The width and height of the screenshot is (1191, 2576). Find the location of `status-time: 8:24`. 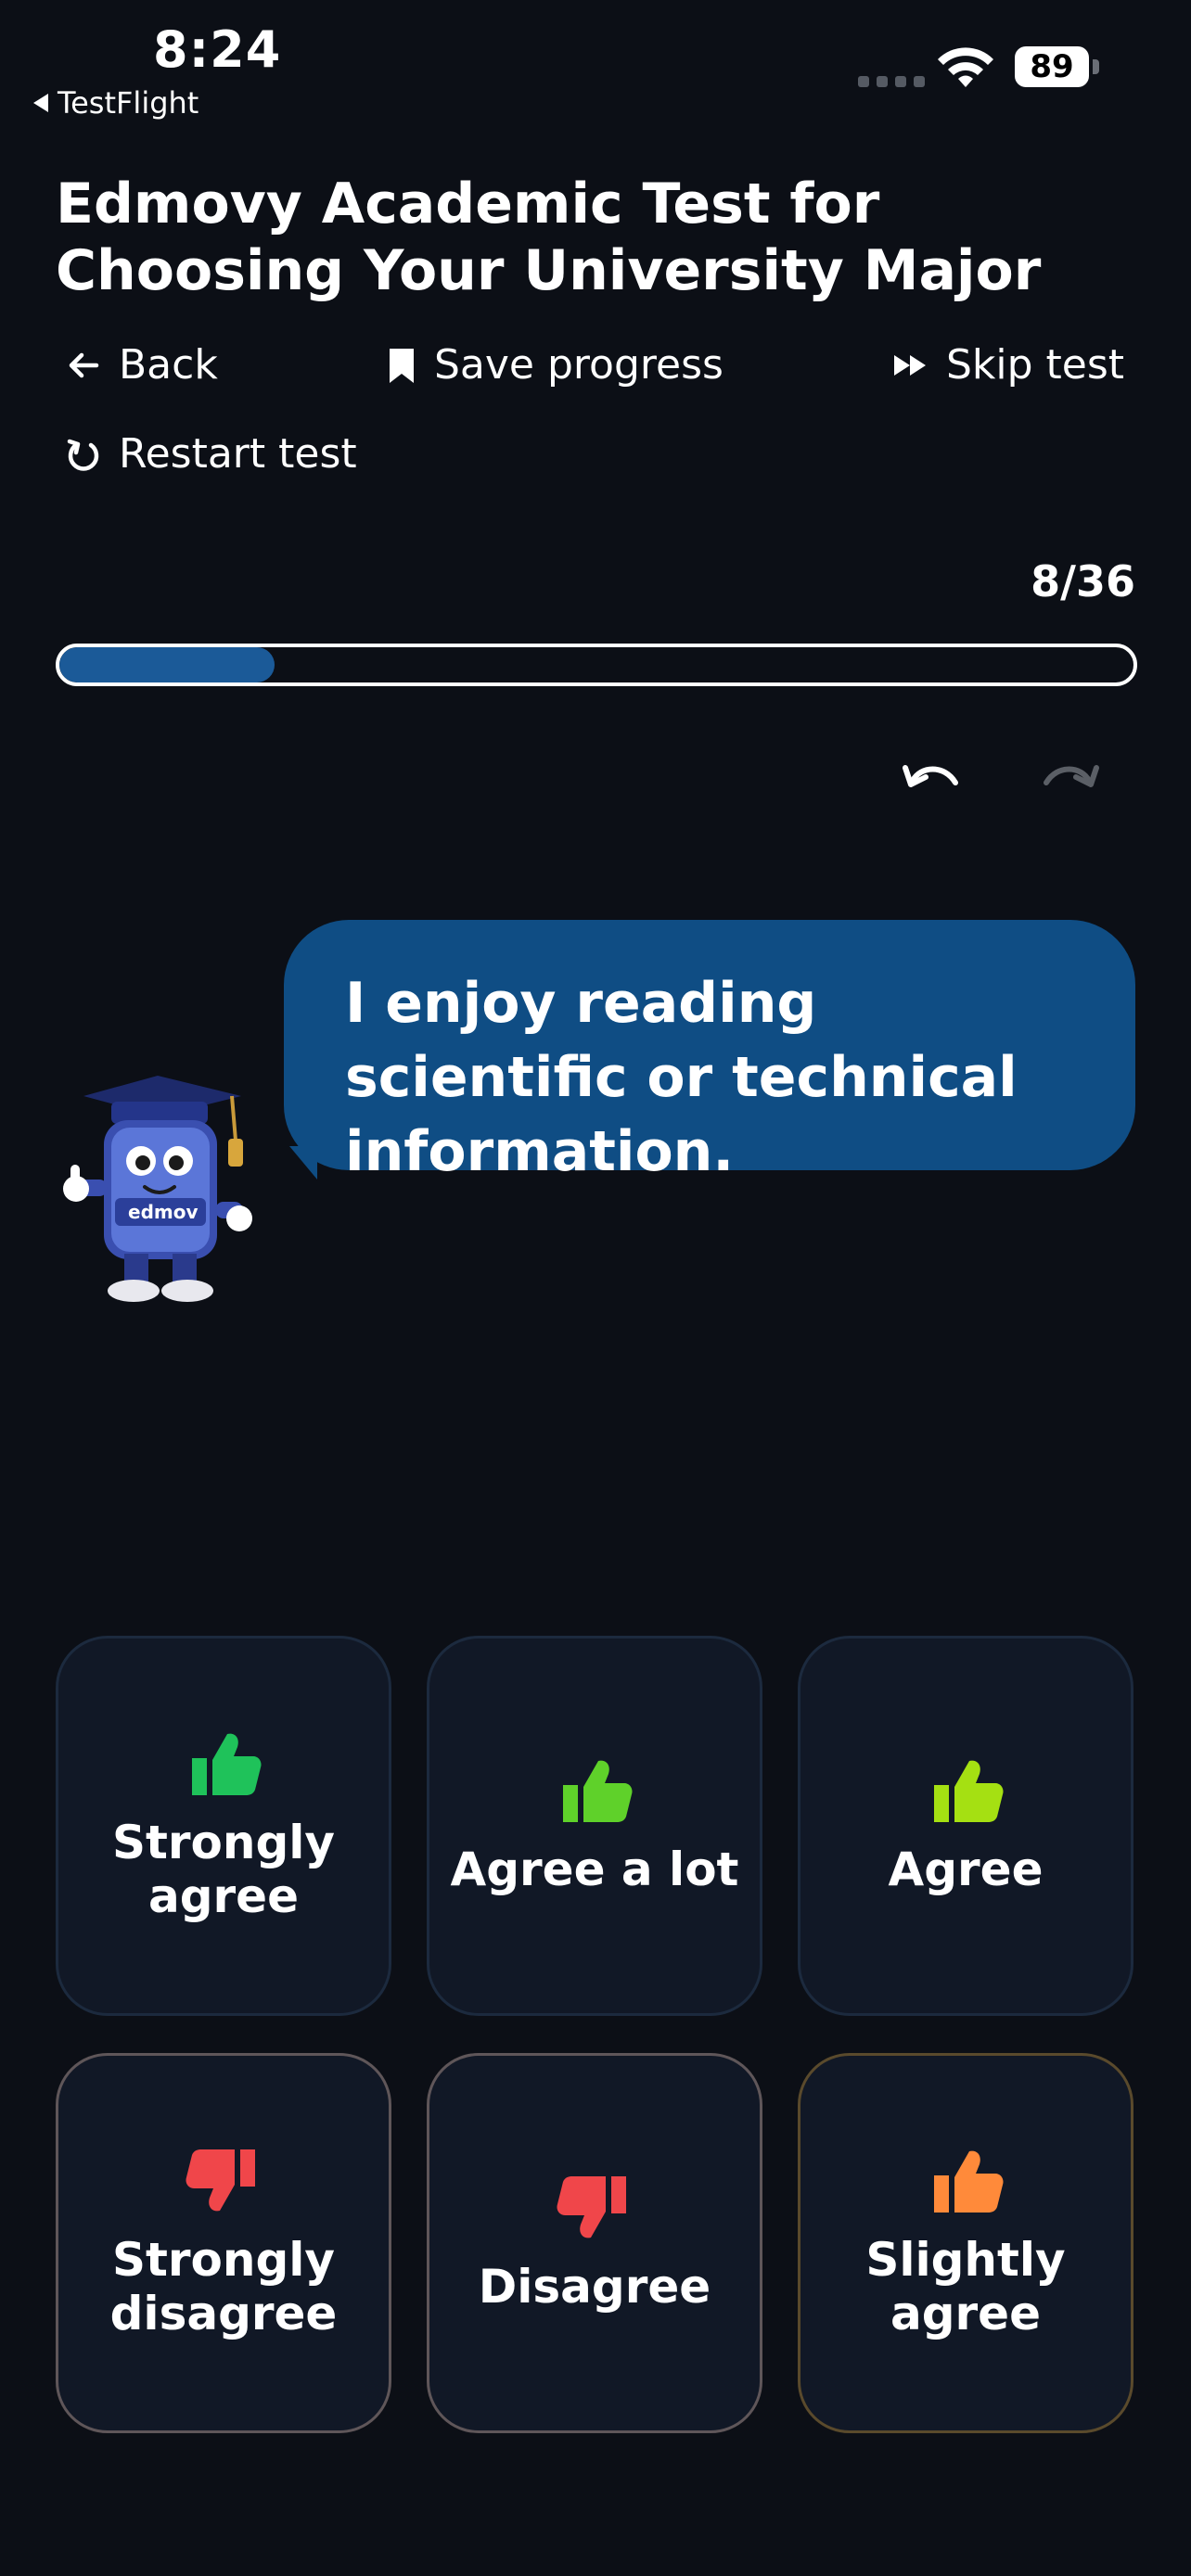

status-time: 8:24 is located at coordinates (217, 50).